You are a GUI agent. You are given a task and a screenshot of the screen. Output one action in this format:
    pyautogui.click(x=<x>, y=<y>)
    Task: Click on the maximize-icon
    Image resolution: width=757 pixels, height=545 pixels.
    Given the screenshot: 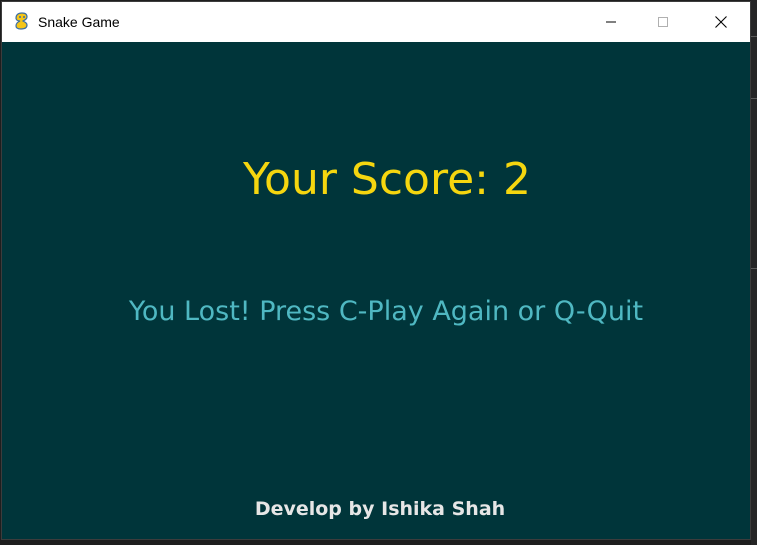 What is the action you would take?
    pyautogui.click(x=663, y=22)
    